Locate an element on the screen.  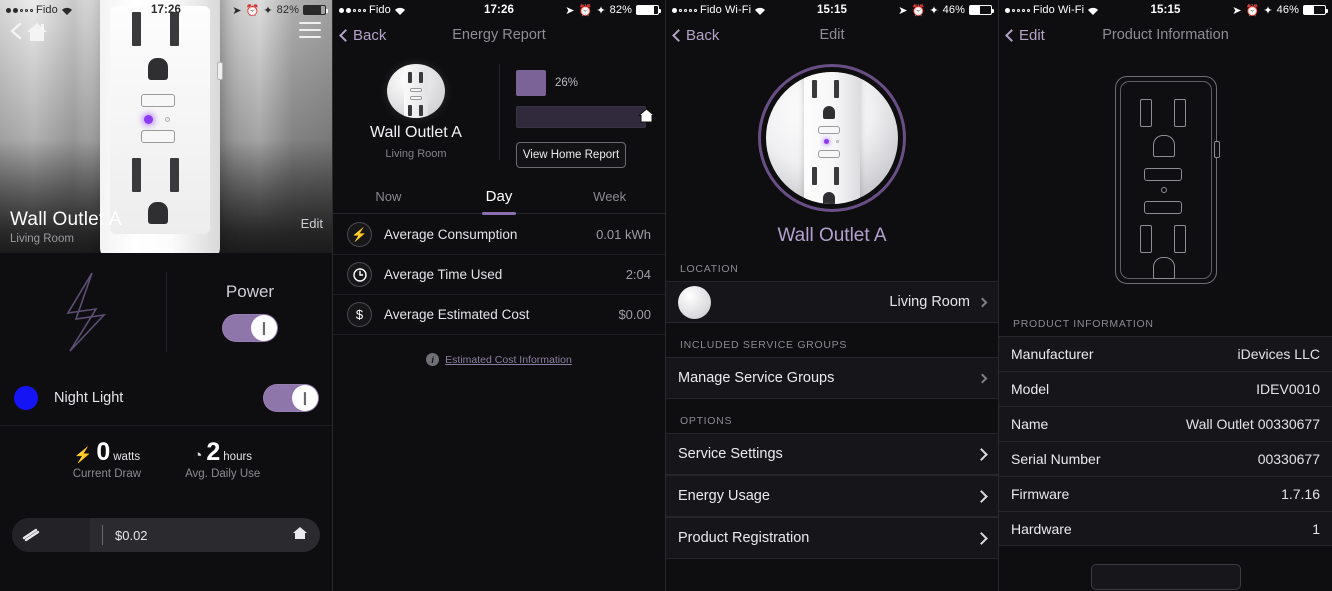
field-key: Firmware is located at coordinates (1040, 494).